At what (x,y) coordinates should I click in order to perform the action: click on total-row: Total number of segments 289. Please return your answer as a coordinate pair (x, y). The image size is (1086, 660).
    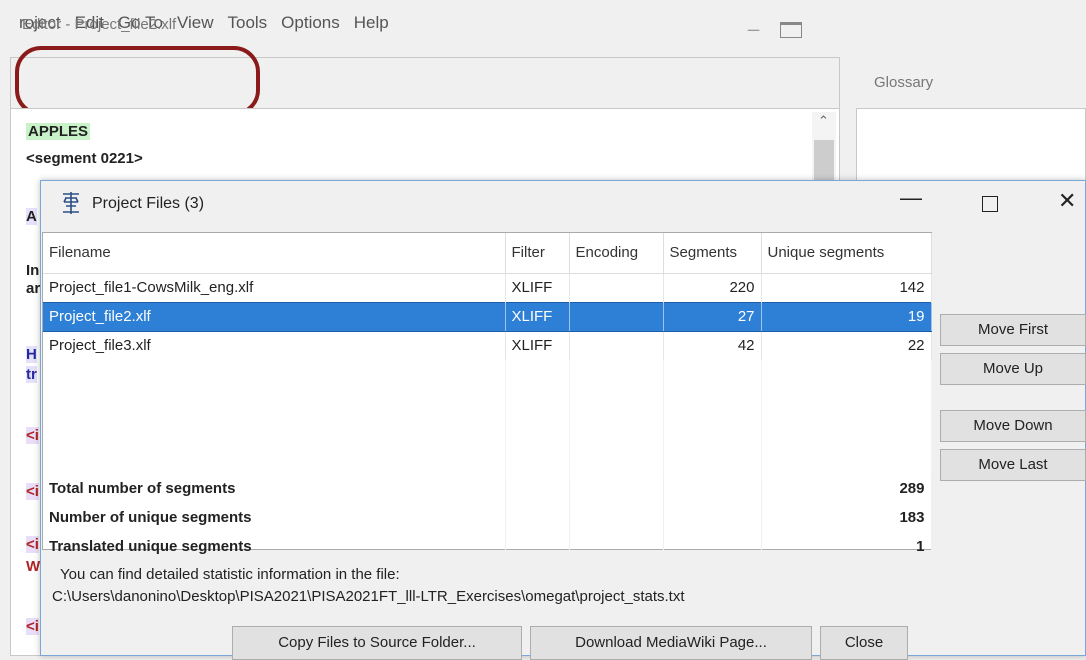
    Looking at the image, I should click on (487, 488).